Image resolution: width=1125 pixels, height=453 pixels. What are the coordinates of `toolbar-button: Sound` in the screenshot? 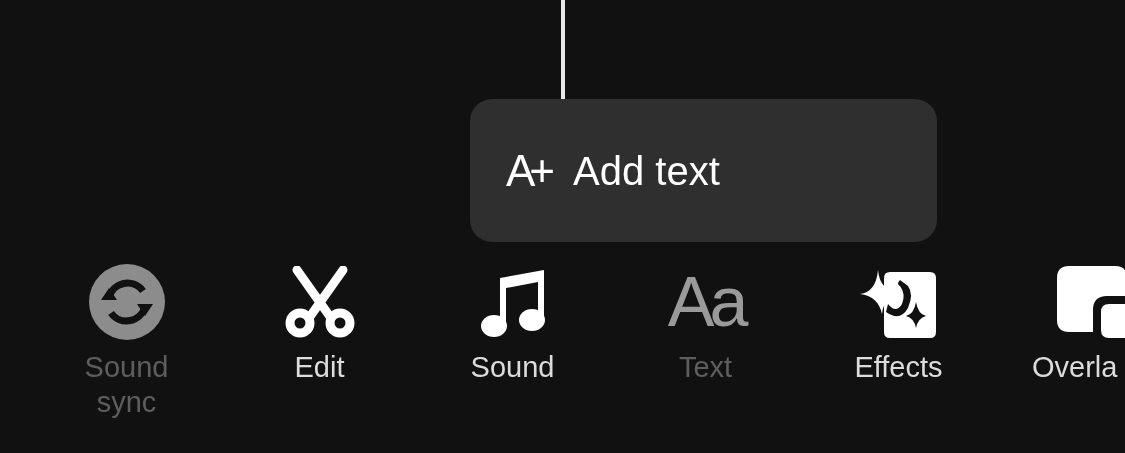 It's located at (512, 341).